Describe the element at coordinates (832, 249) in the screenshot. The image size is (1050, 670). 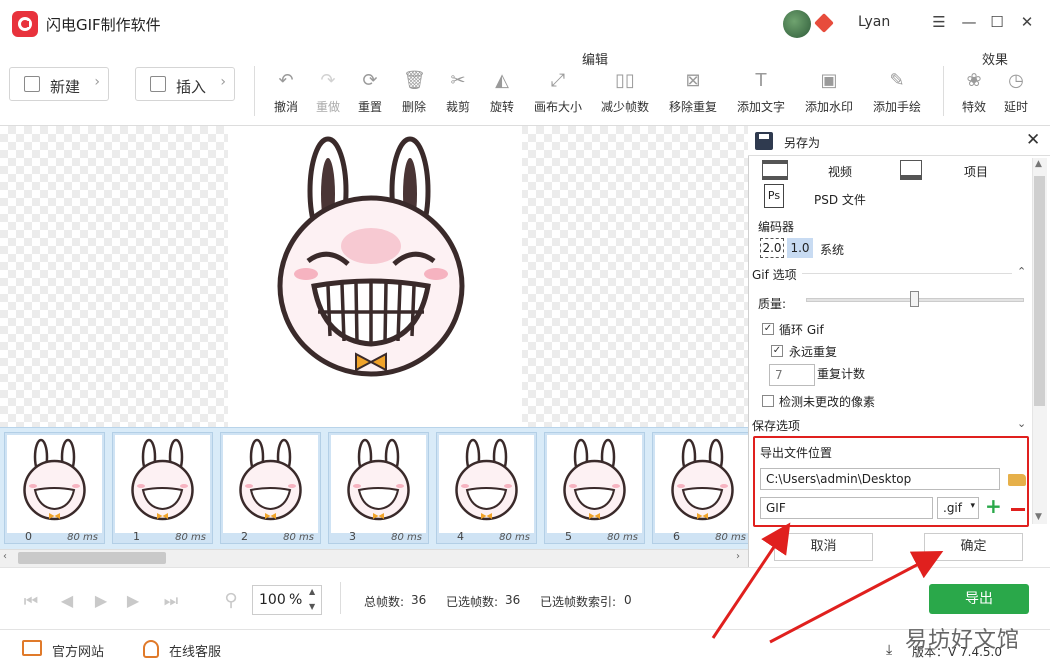
I see `encoder-system: 系统` at that location.